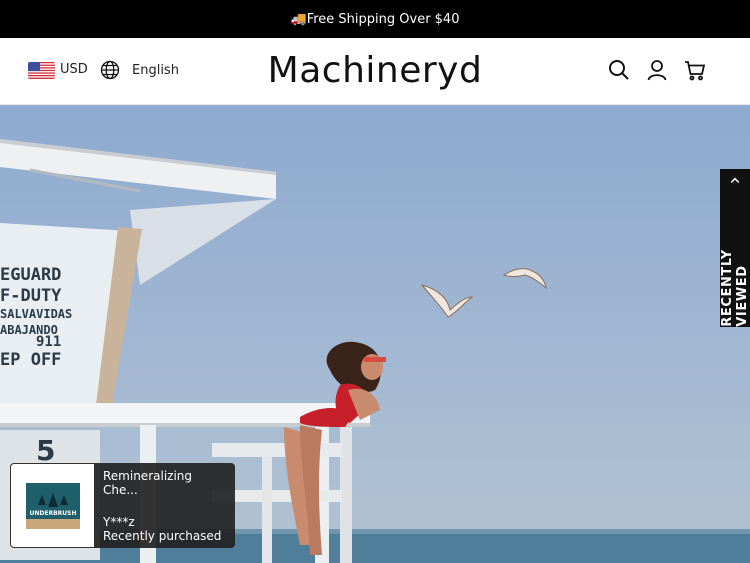 This screenshot has height=563, width=750. I want to click on chevron-up-icon, so click(735, 180).